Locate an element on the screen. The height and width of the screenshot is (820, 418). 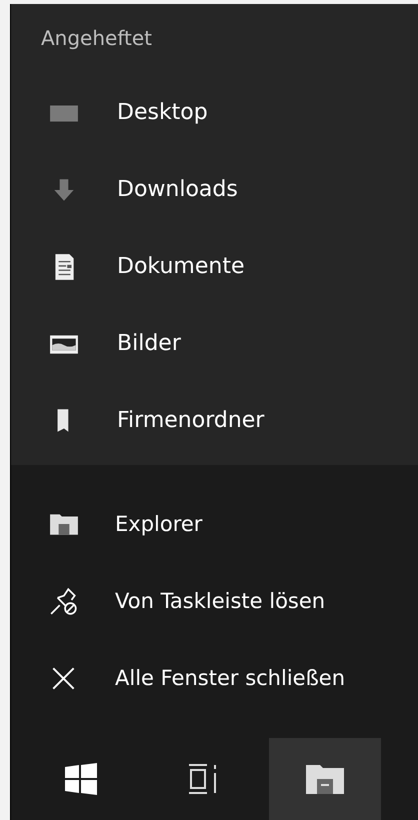
jump-list-item: Downloads is located at coordinates (214, 189).